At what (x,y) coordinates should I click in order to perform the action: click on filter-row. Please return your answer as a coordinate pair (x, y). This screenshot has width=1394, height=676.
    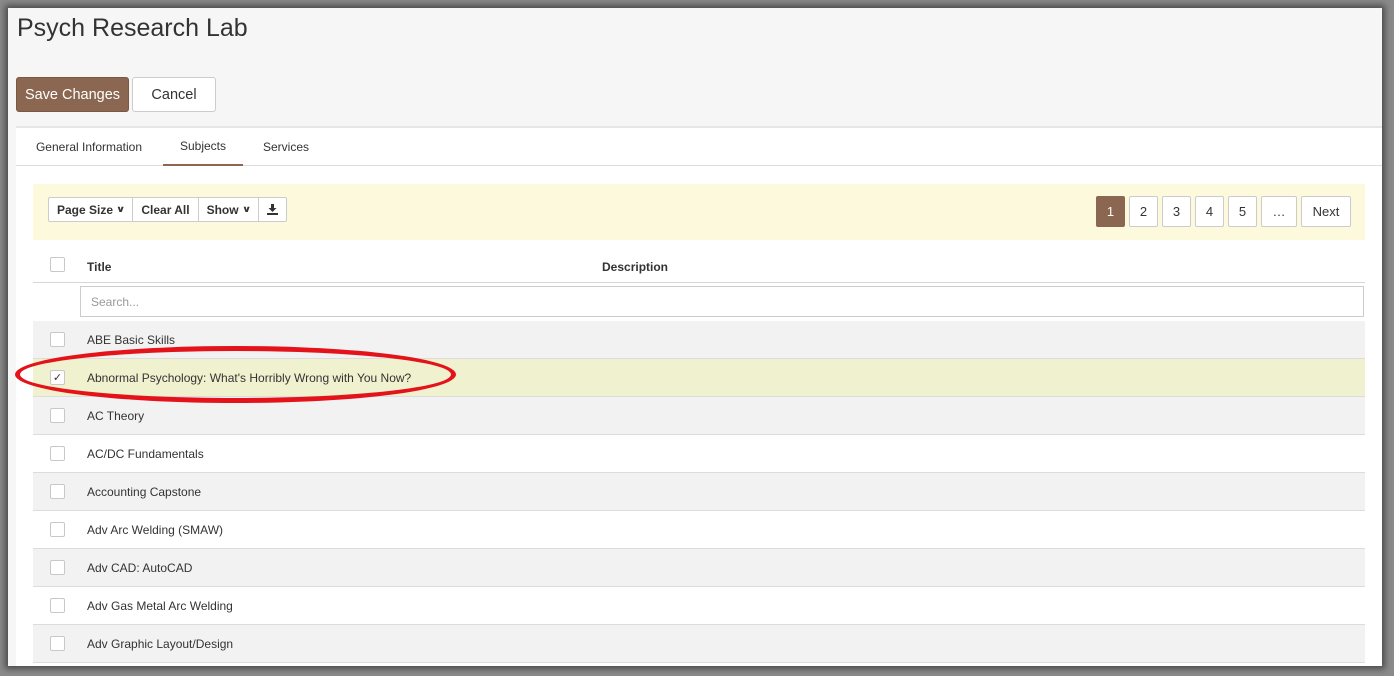
    Looking at the image, I should click on (699, 302).